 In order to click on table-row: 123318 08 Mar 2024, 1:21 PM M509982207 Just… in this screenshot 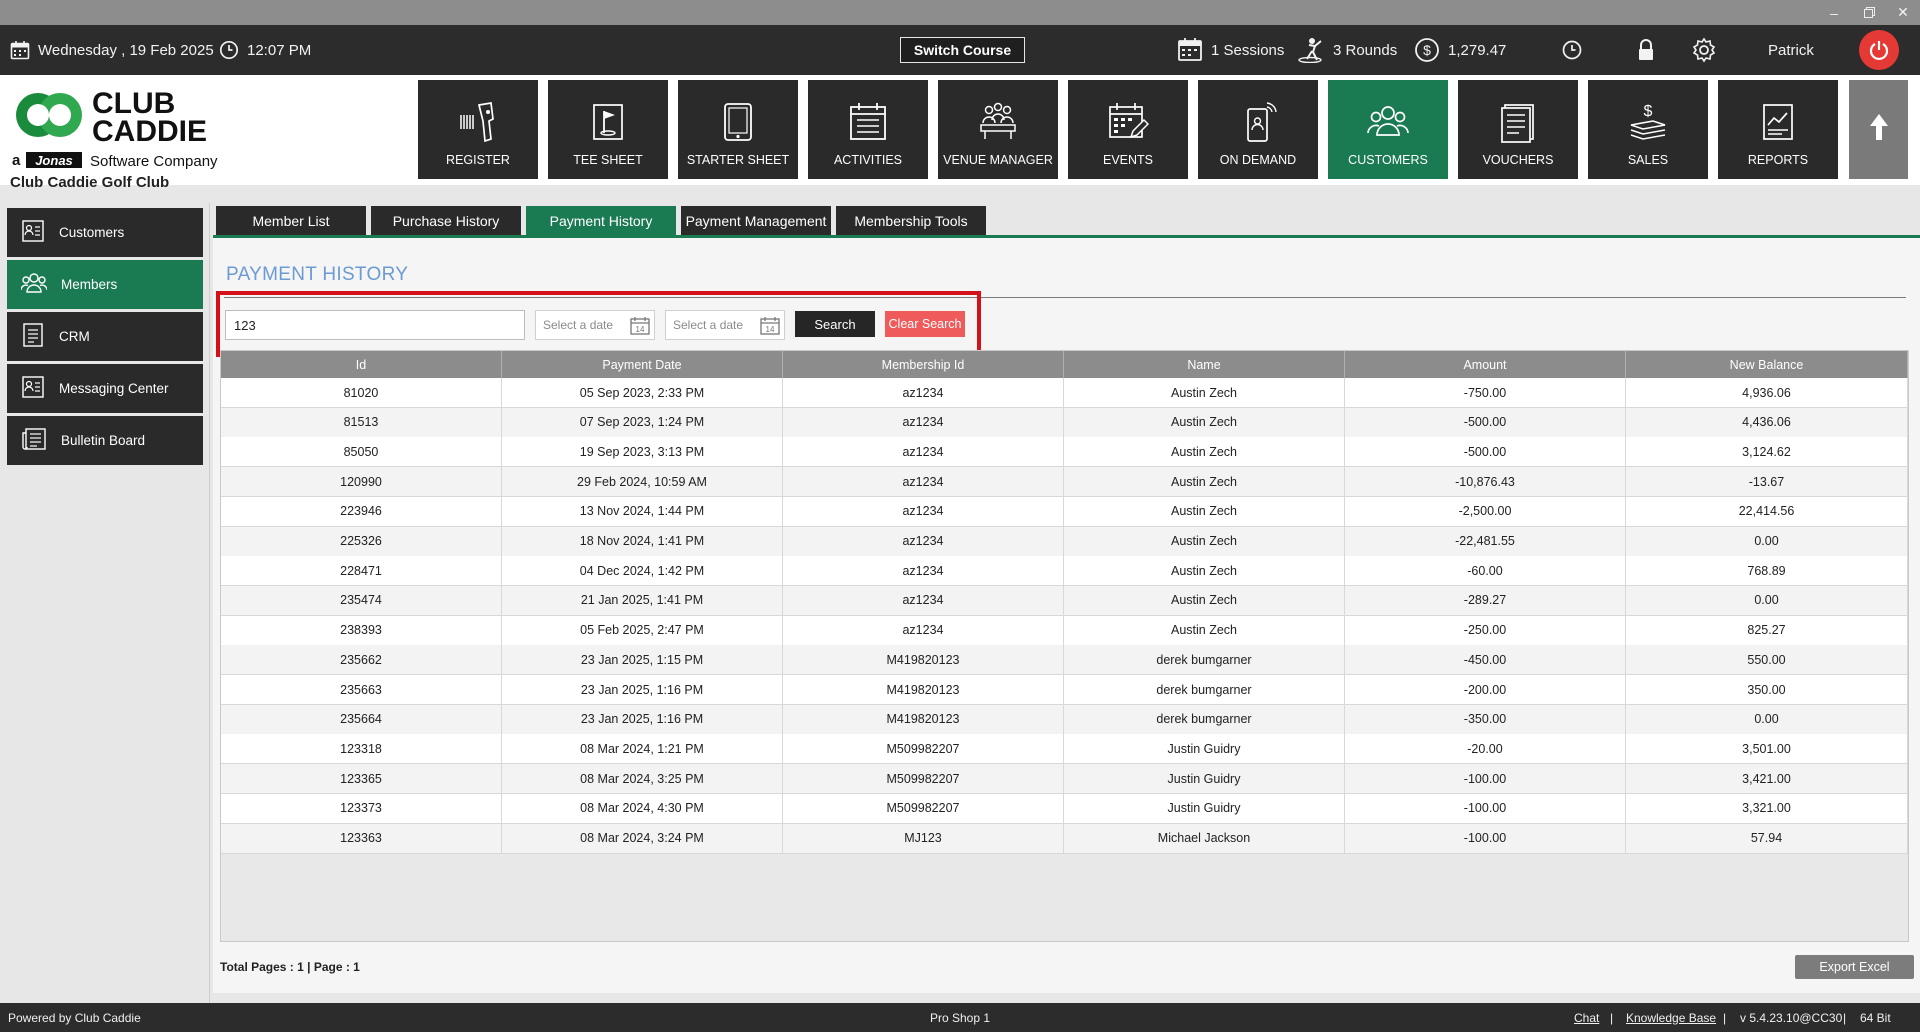, I will do `click(1064, 749)`.